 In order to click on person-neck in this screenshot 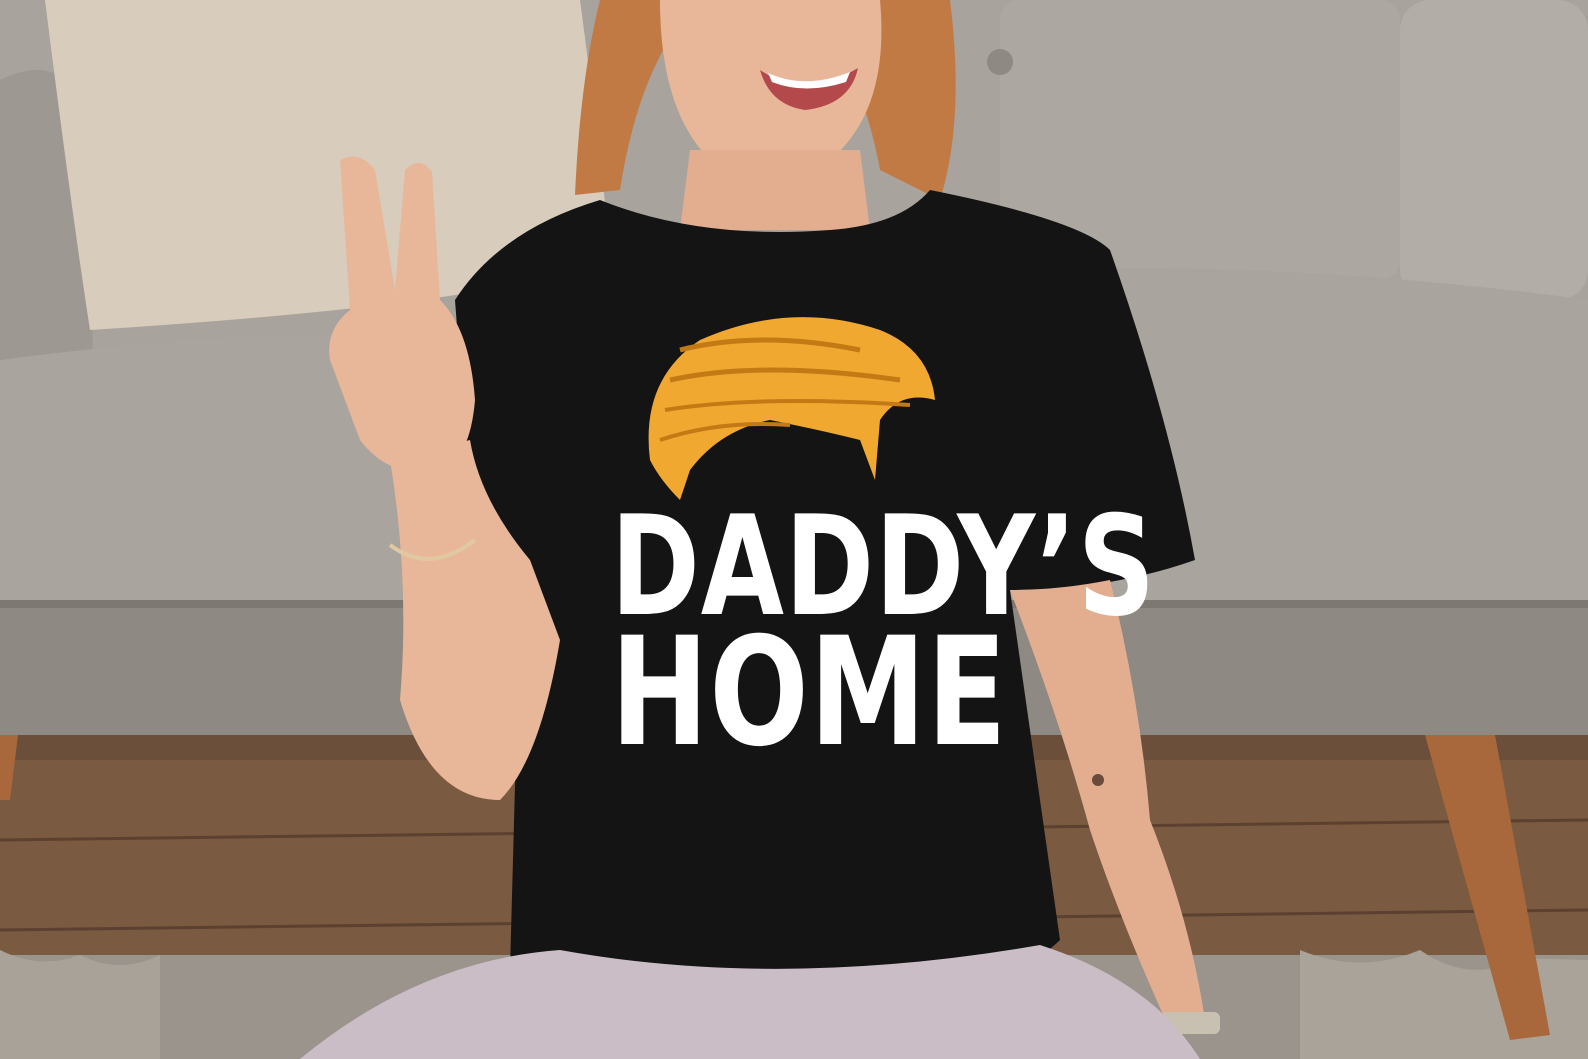, I will do `click(775, 190)`.